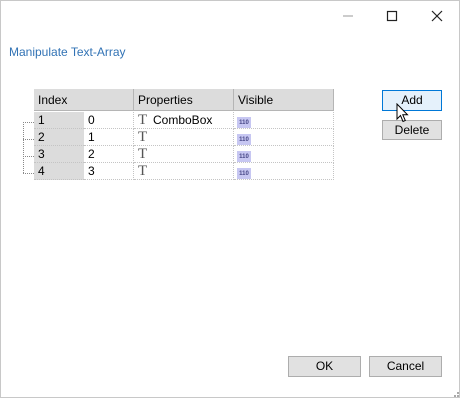  I want to click on value-cell: 0, so click(109, 120).